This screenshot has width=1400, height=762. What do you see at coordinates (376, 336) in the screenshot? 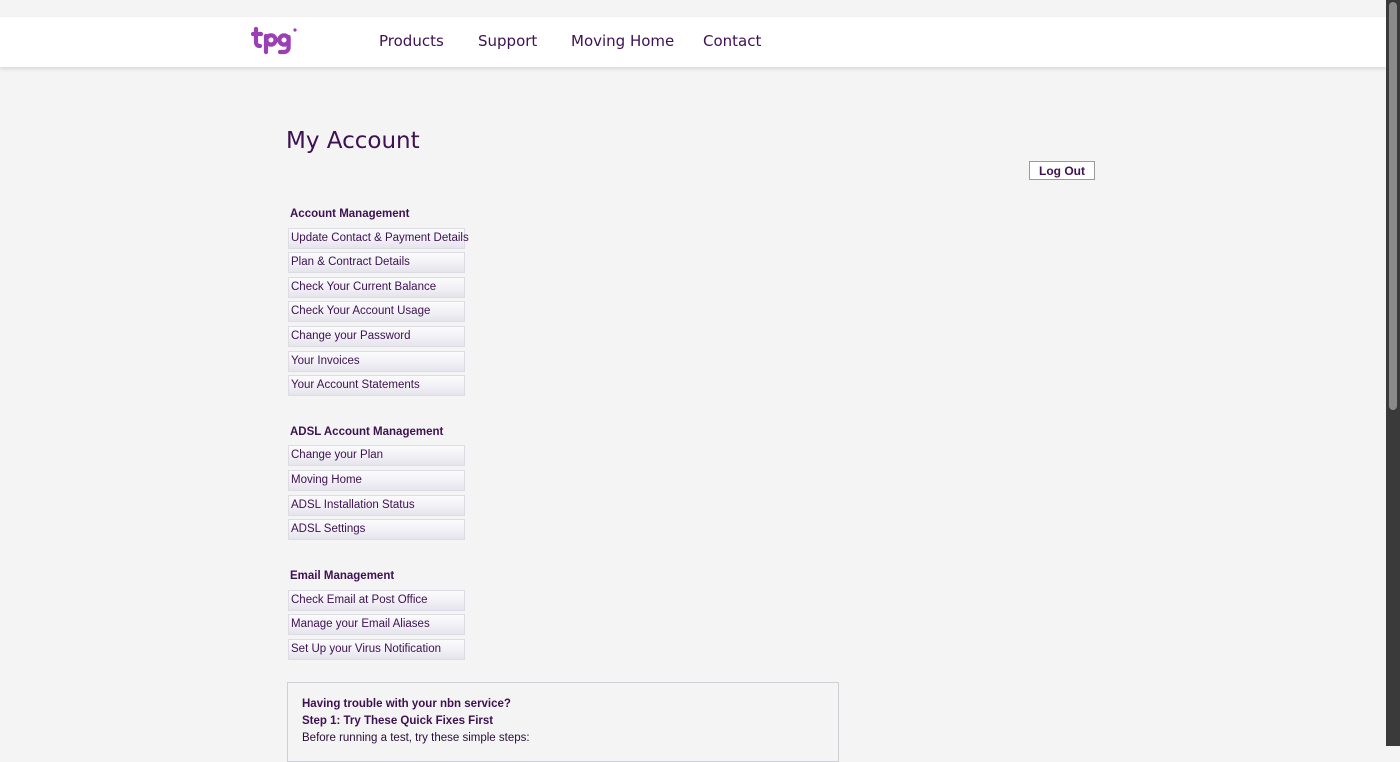
I see `menu-item-change-password: Change your Password` at bounding box center [376, 336].